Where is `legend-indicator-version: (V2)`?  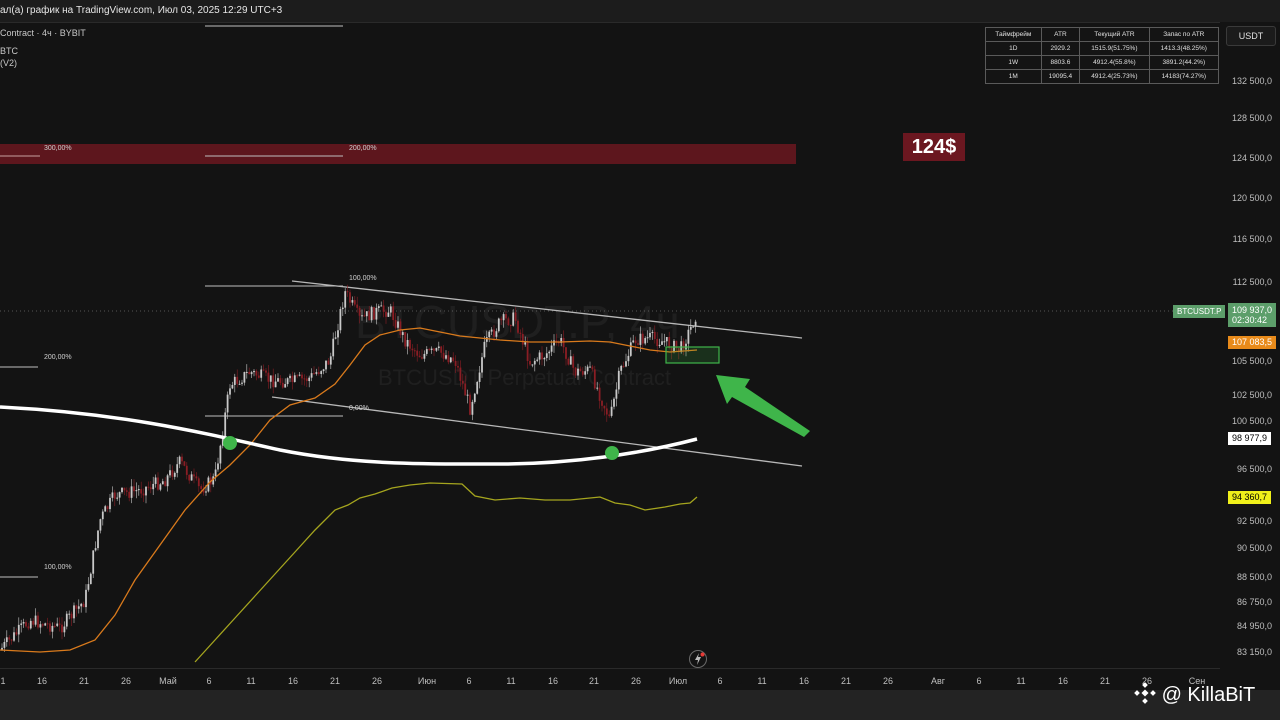
legend-indicator-version: (V2) is located at coordinates (9, 63).